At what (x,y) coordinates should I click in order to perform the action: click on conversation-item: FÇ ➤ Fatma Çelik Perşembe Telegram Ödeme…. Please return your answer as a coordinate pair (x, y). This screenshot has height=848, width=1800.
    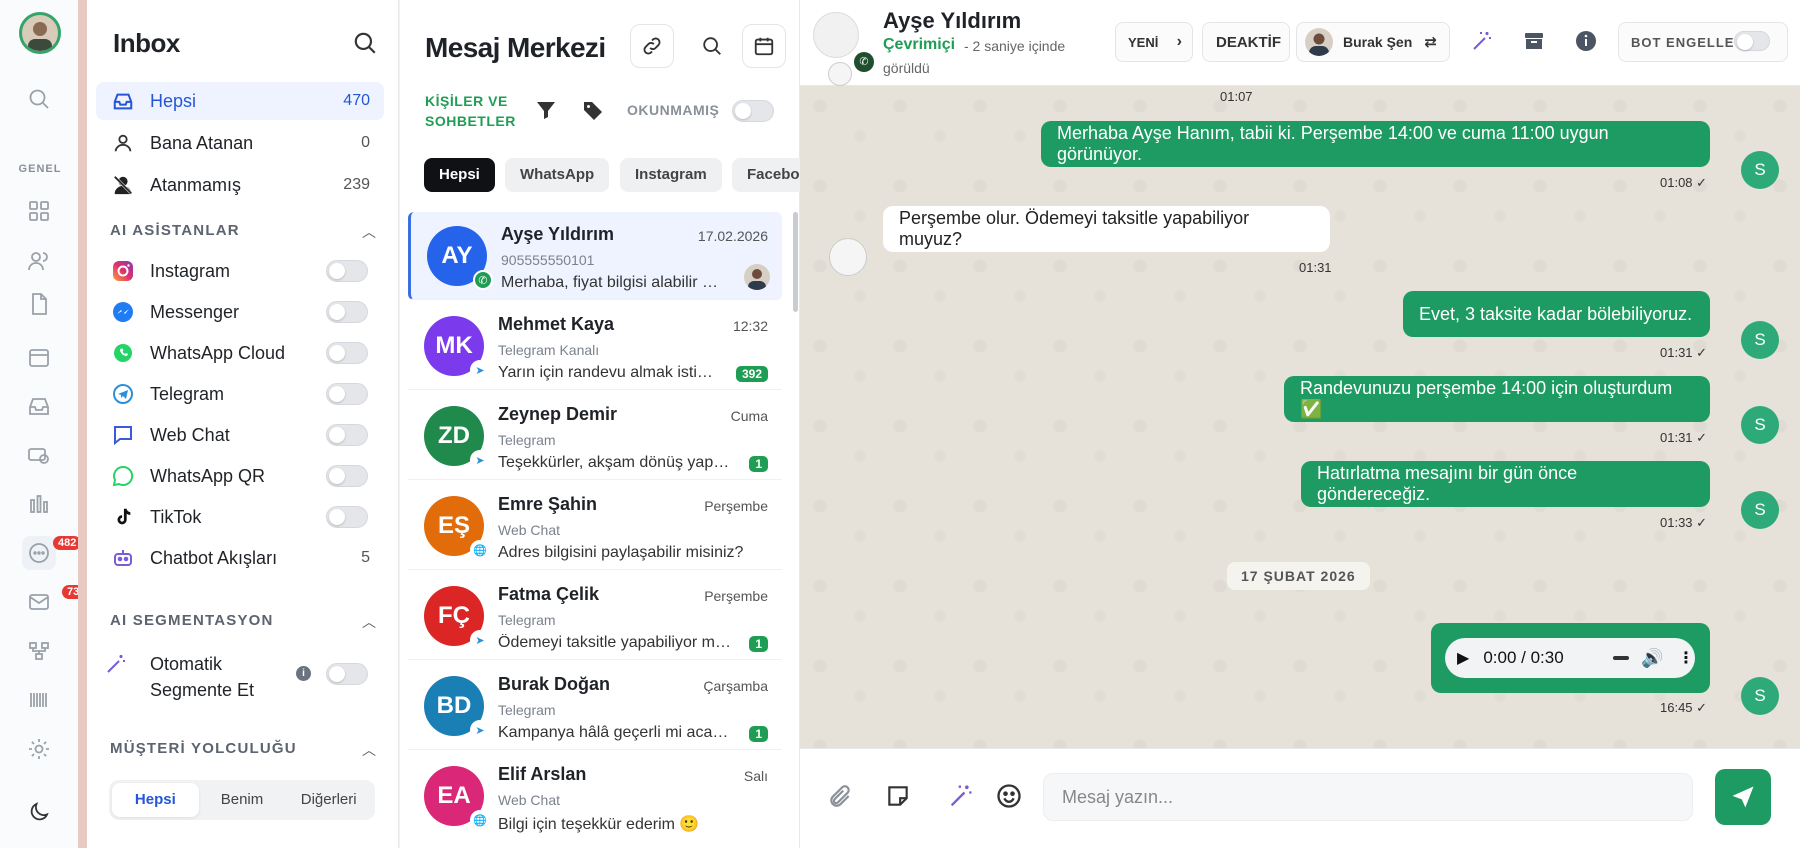
    Looking at the image, I should click on (595, 616).